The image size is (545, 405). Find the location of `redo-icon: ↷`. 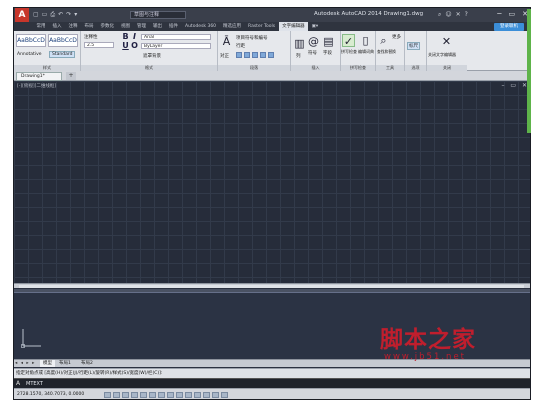

redo-icon: ↷ is located at coordinates (68, 15).